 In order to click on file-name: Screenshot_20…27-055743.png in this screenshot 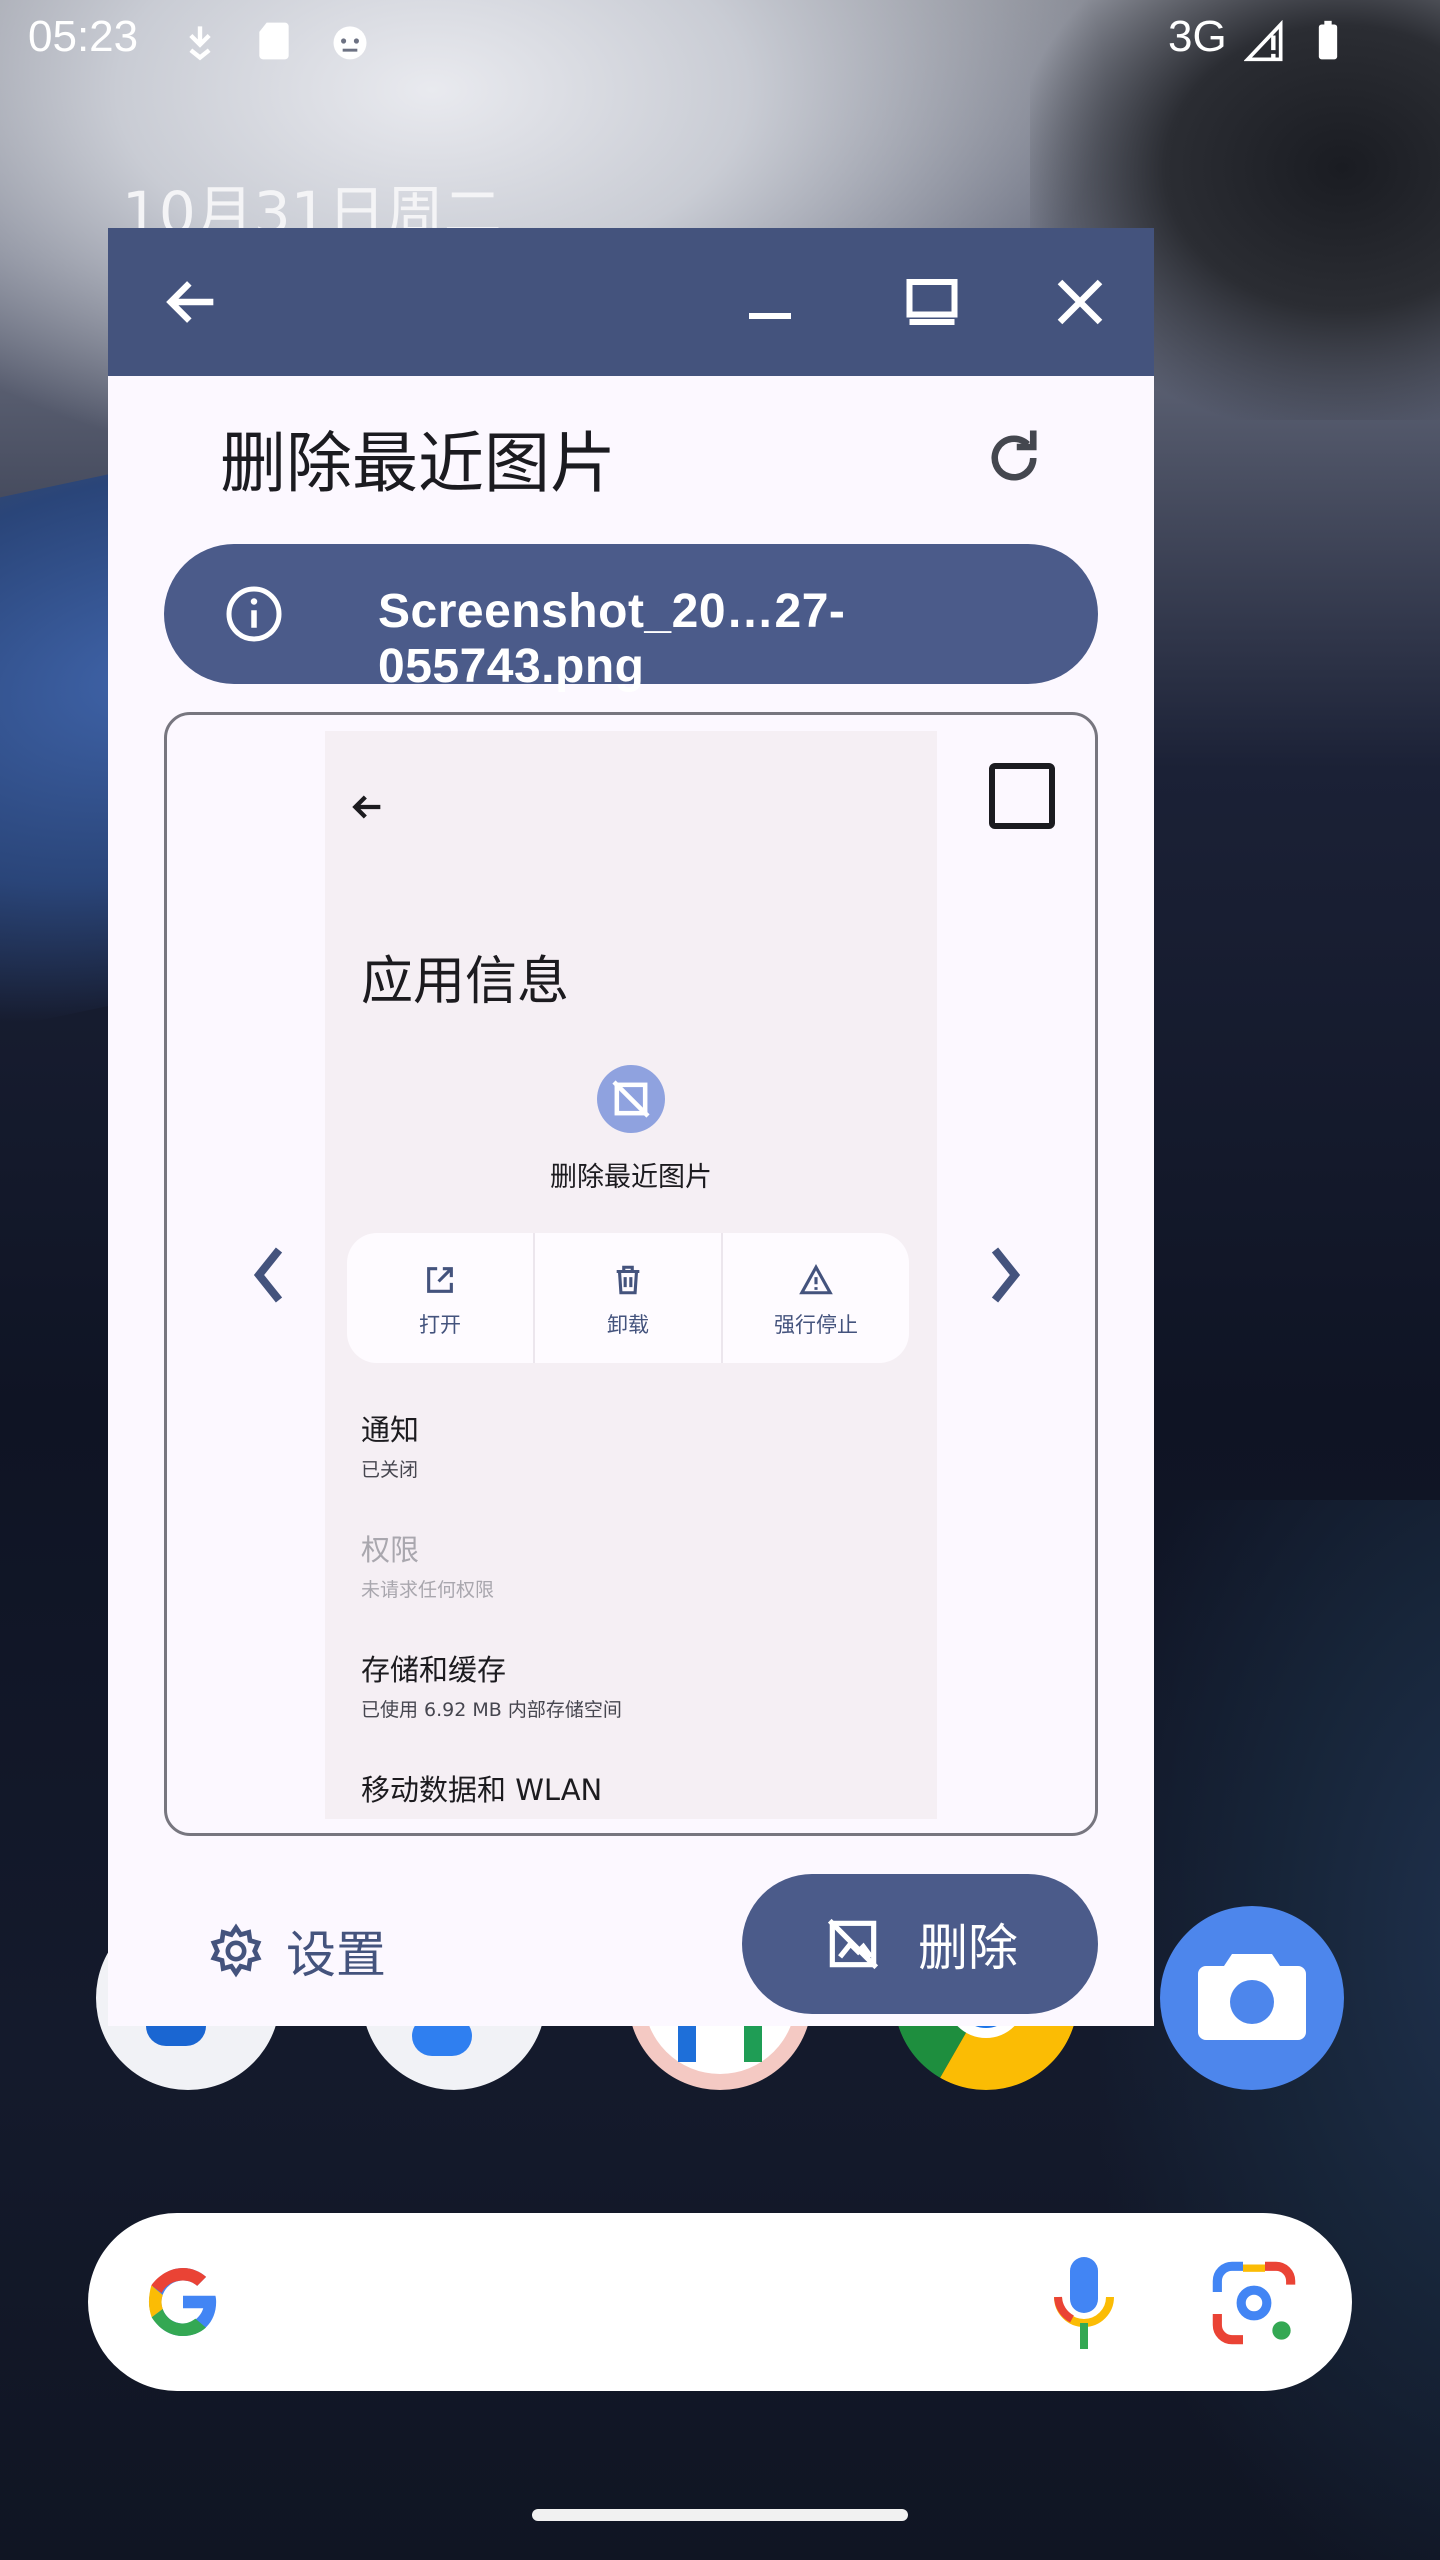, I will do `click(612, 639)`.